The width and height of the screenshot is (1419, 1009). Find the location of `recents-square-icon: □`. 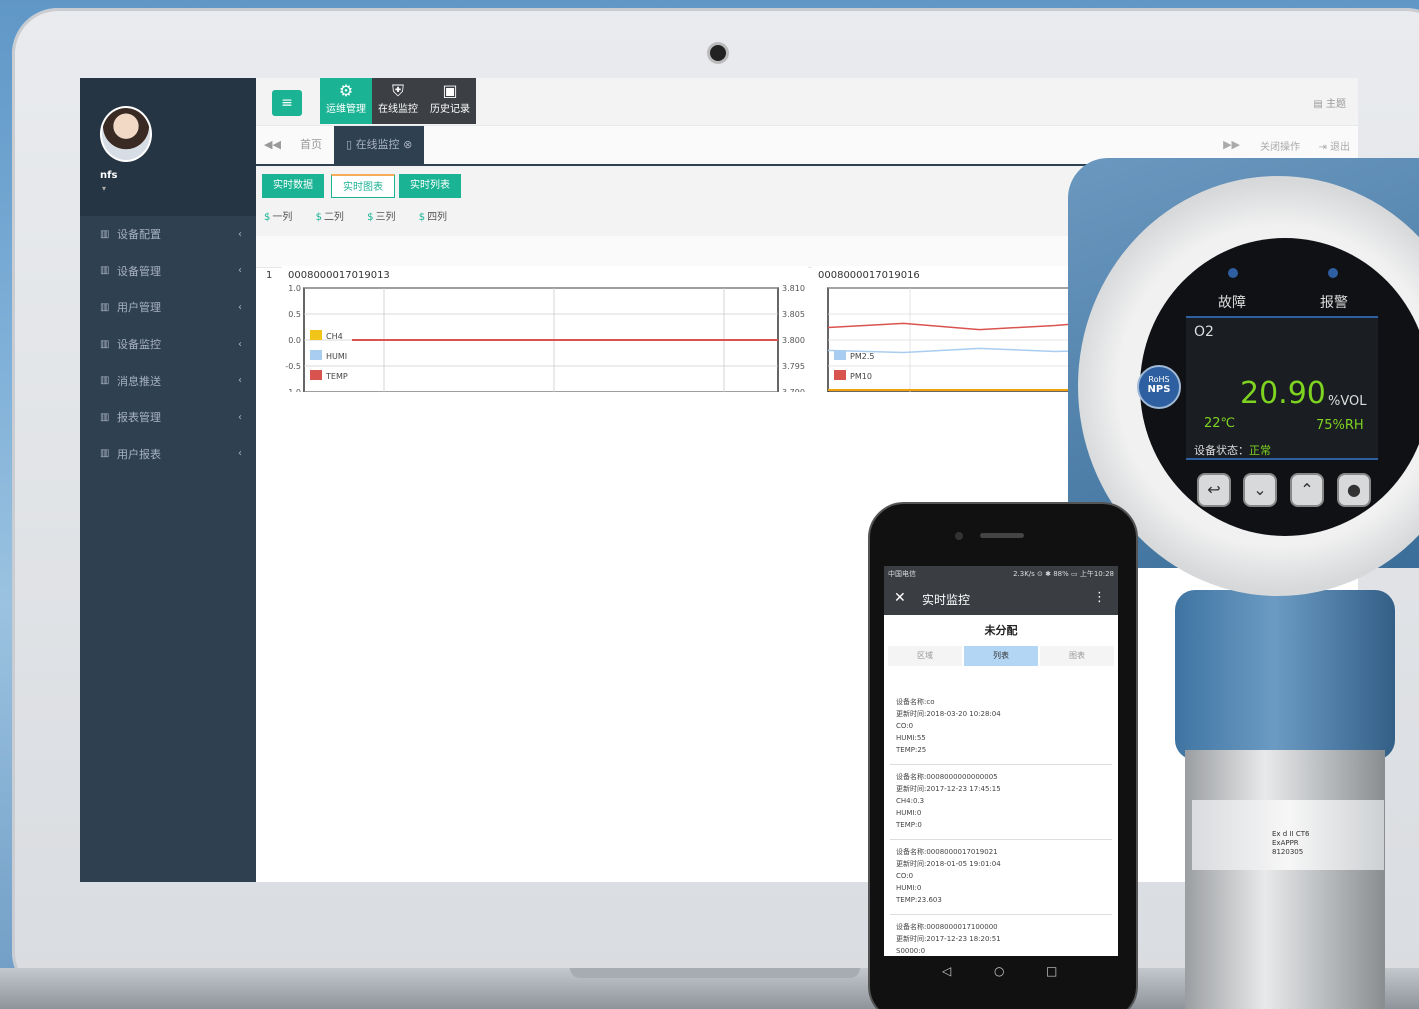

recents-square-icon: □ is located at coordinates (1051, 971).